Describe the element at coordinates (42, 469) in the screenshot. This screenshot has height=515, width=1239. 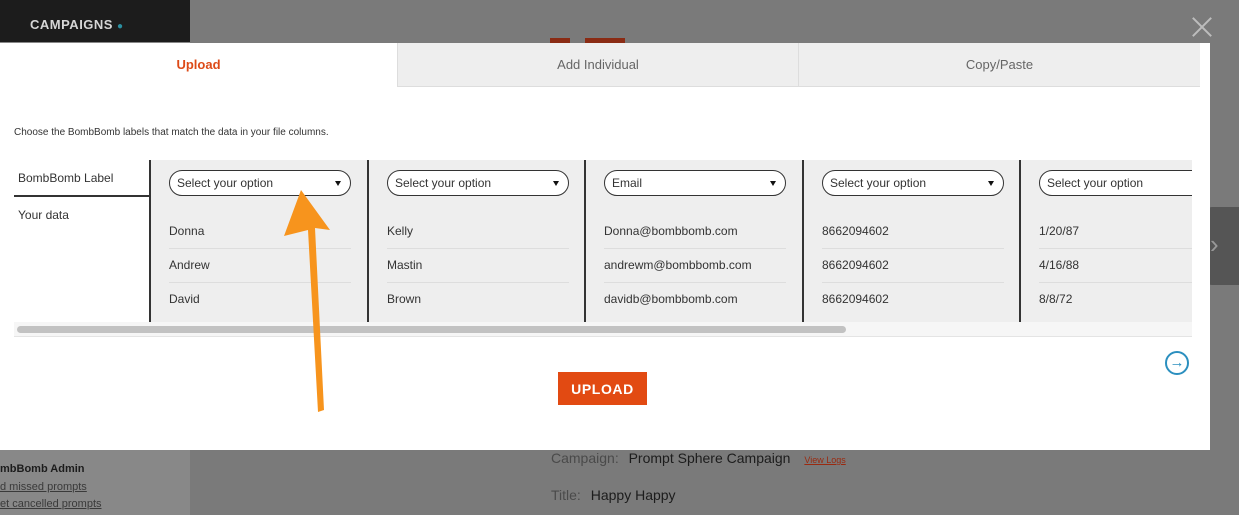
I see `admin-heading: mbBomb Admin` at that location.